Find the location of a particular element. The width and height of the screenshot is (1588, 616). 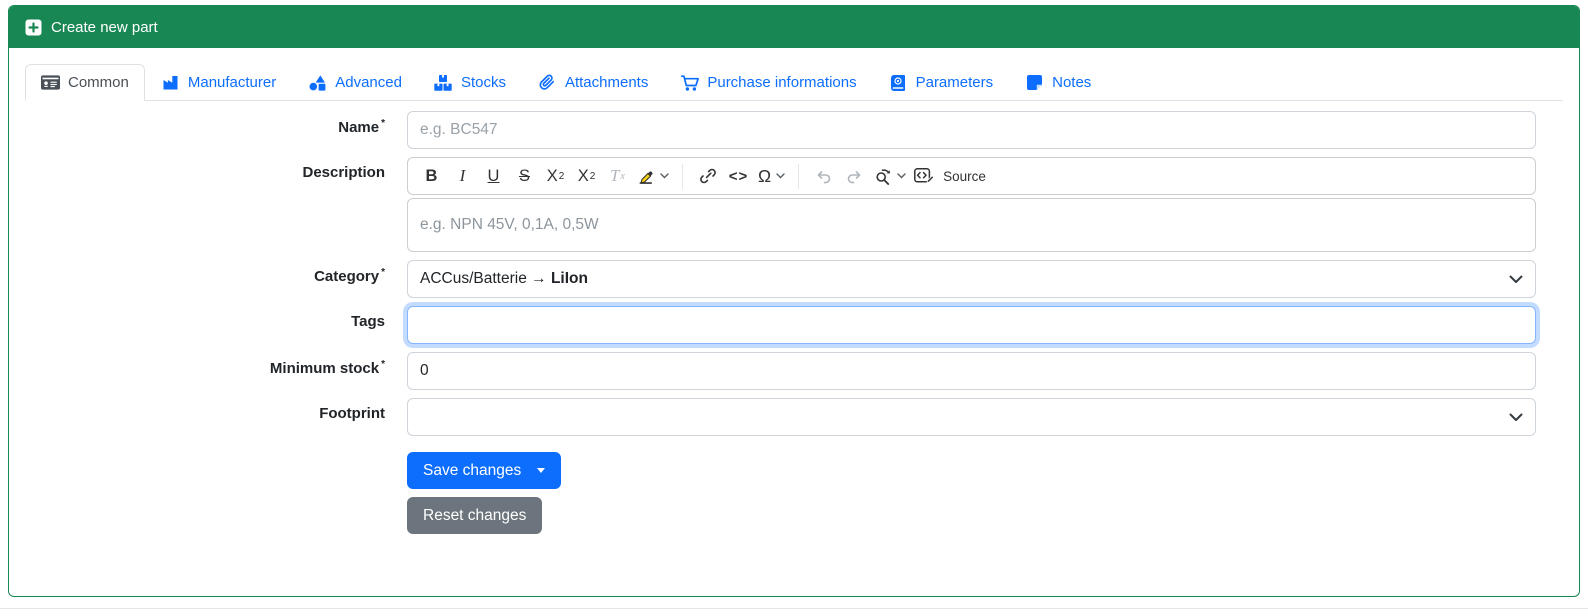

card-header: Create new part is located at coordinates (794, 27).